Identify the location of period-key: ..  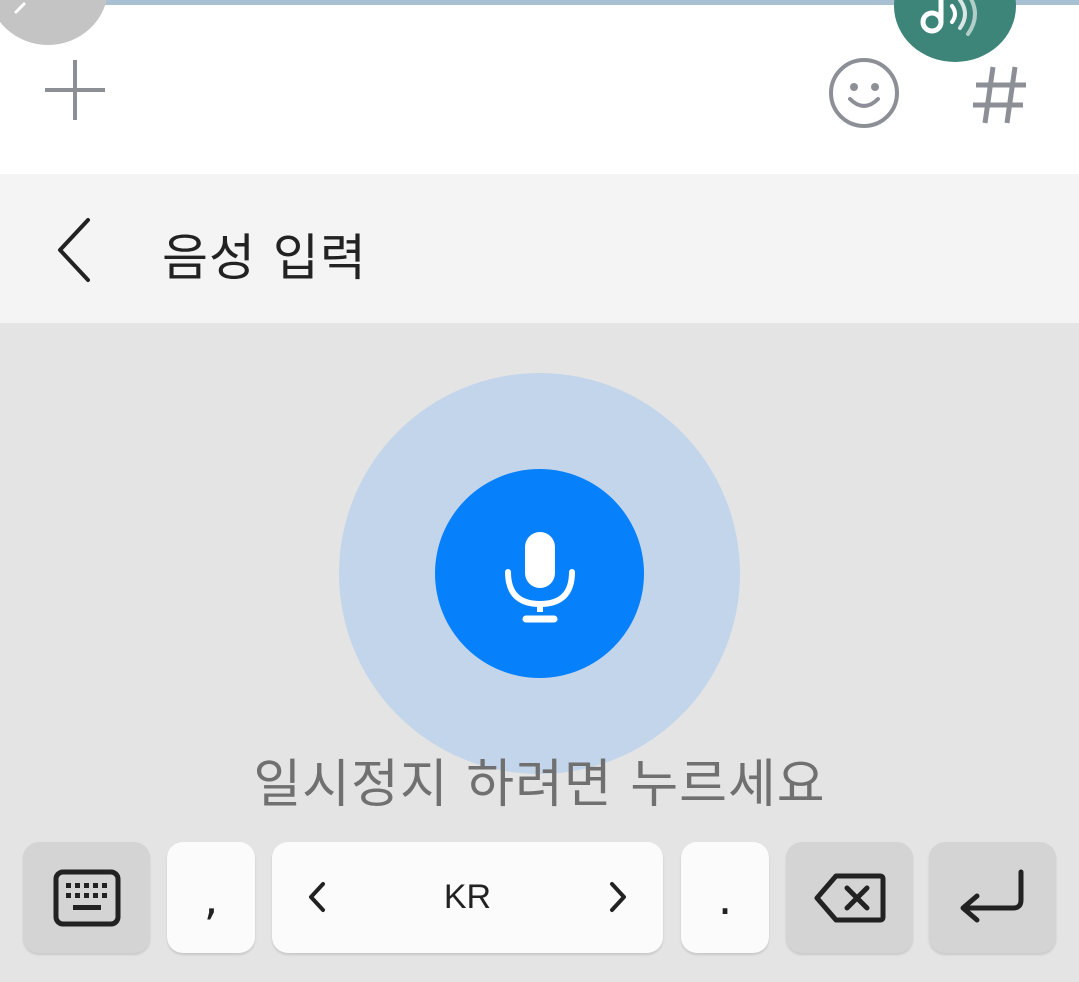
(725, 897).